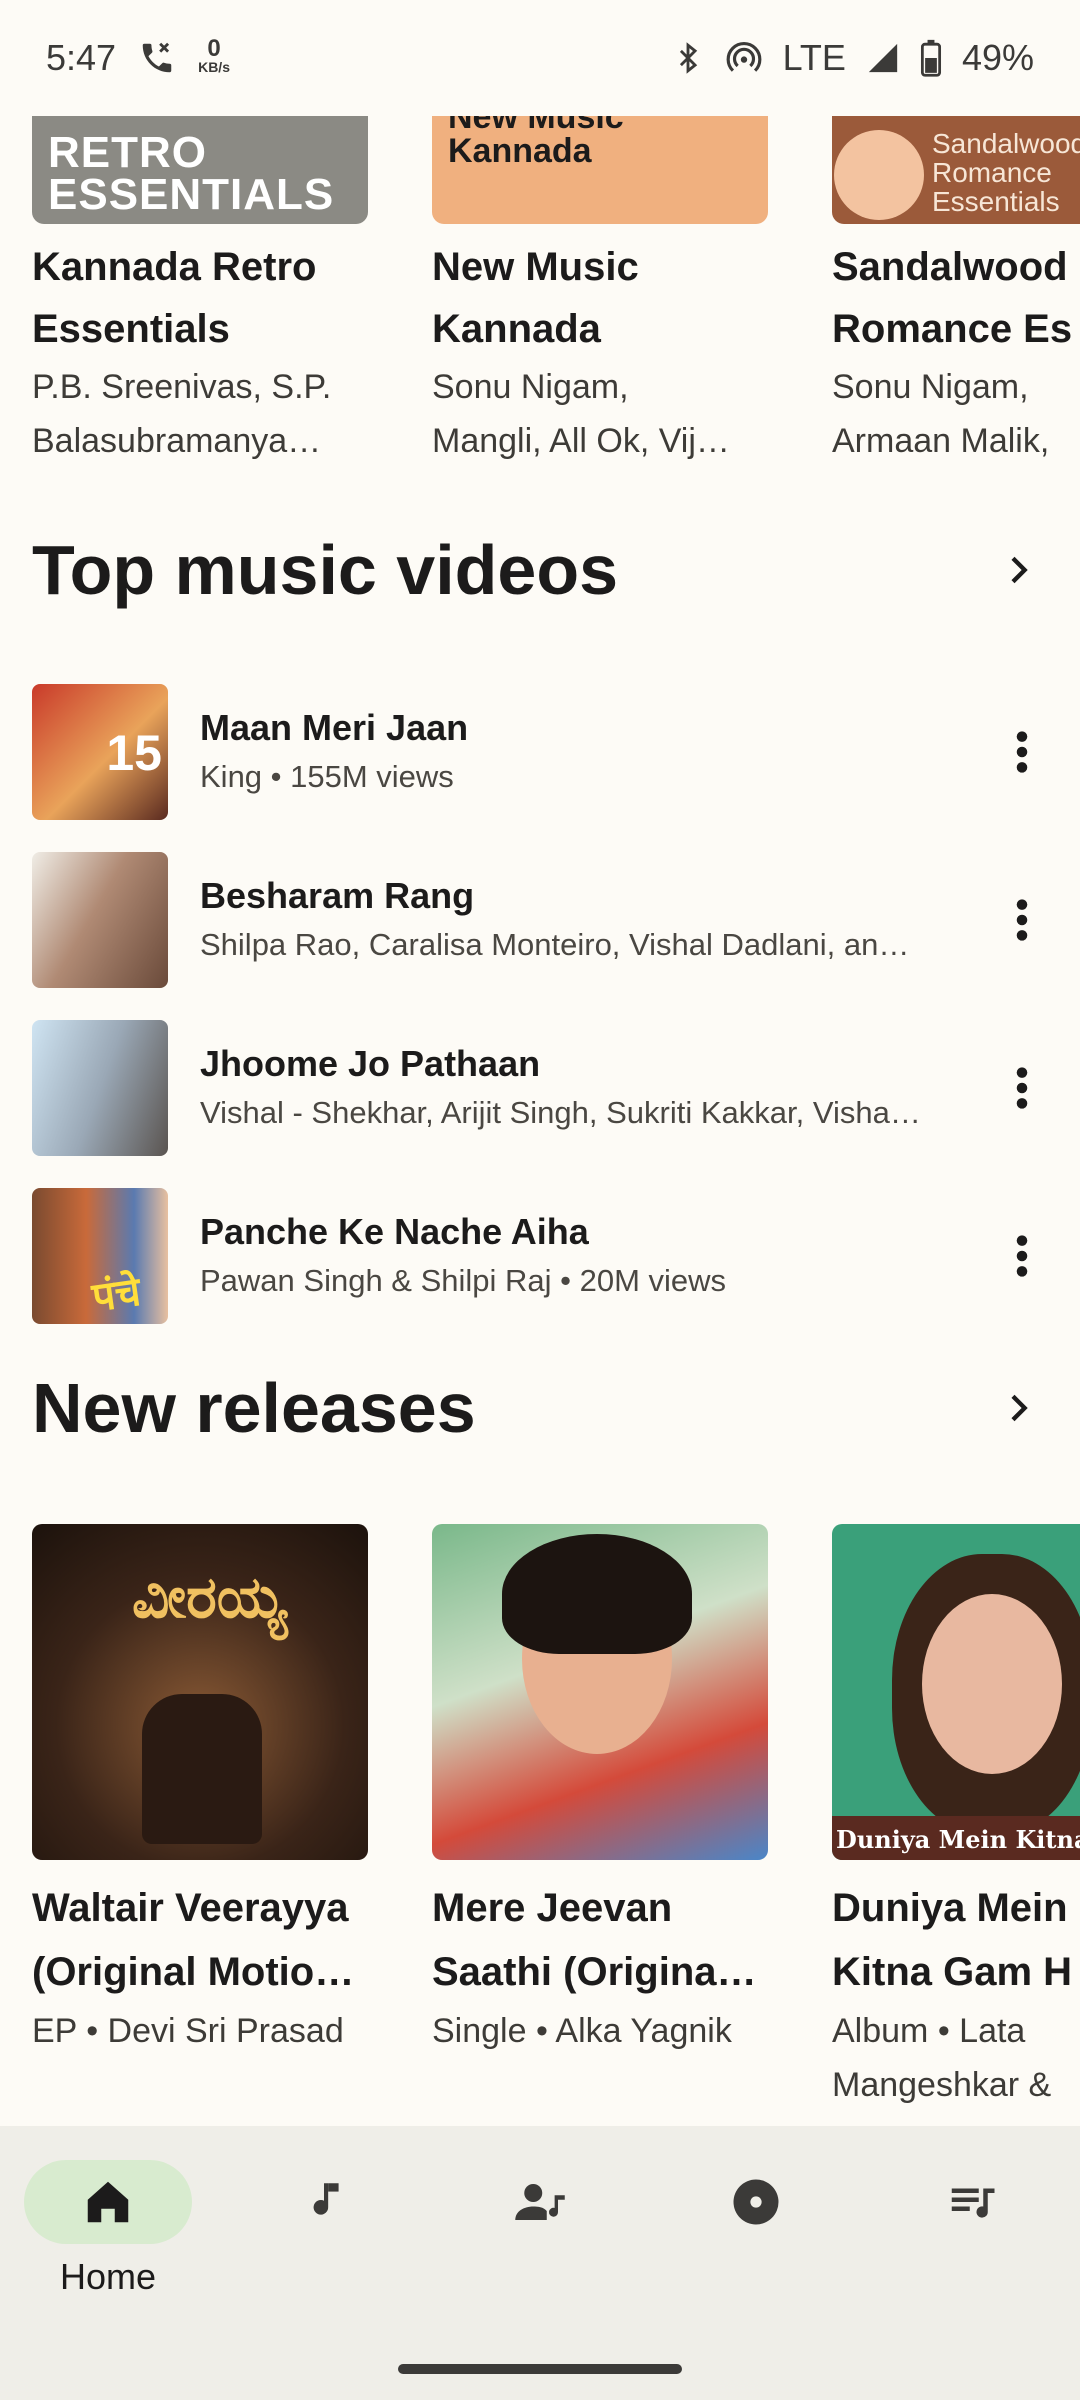 The width and height of the screenshot is (1080, 2400). What do you see at coordinates (324, 2202) in the screenshot?
I see `music-note-icon` at bounding box center [324, 2202].